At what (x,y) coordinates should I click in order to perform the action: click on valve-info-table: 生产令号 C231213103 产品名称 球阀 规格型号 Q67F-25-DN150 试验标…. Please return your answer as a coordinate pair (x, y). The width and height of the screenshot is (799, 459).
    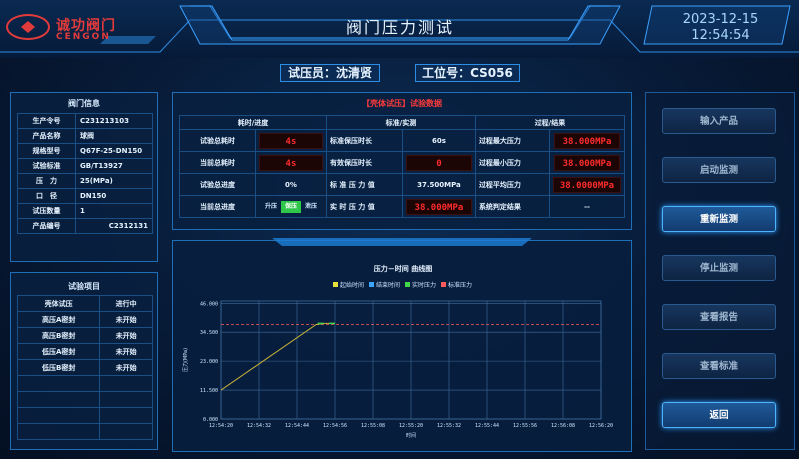
    Looking at the image, I should click on (85, 173).